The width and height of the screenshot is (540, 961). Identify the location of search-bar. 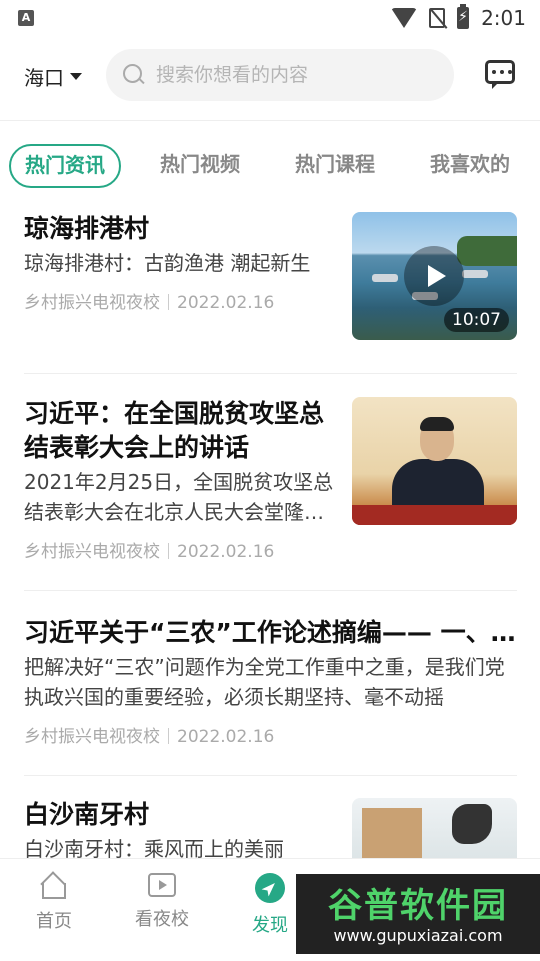
(280, 75).